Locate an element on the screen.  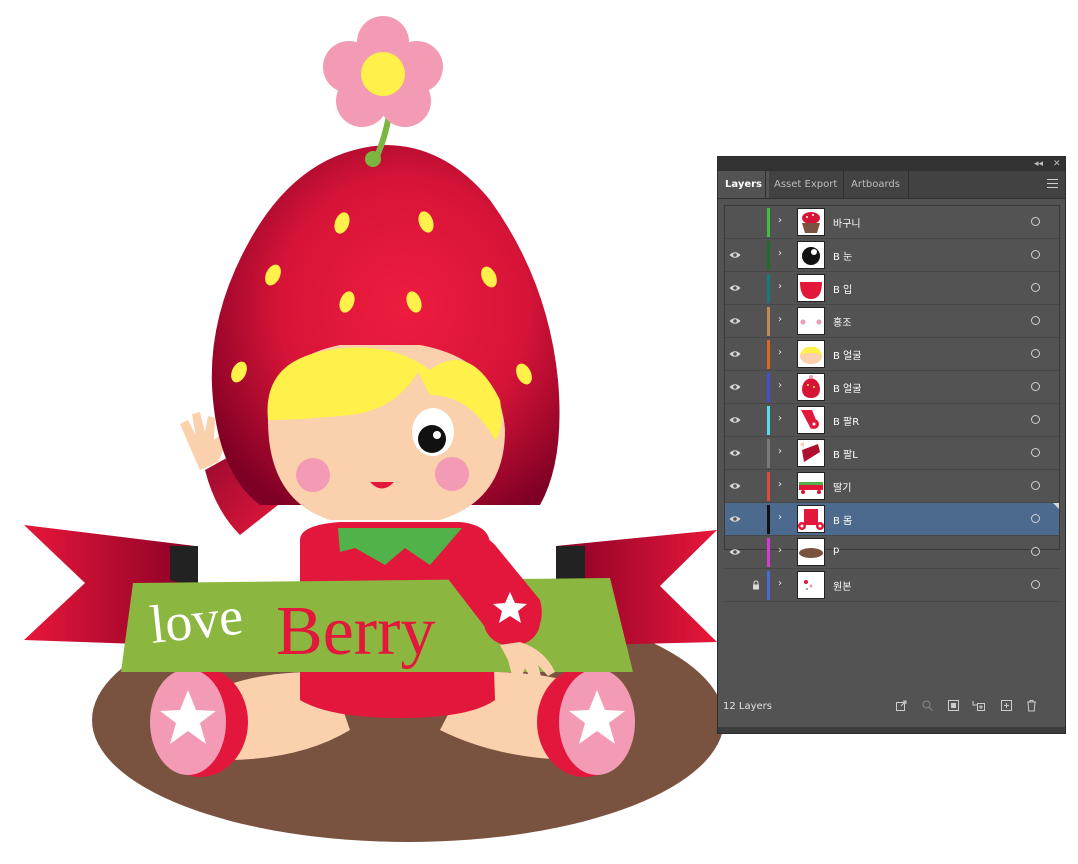
layer-name: B 팔R is located at coordinates (846, 420).